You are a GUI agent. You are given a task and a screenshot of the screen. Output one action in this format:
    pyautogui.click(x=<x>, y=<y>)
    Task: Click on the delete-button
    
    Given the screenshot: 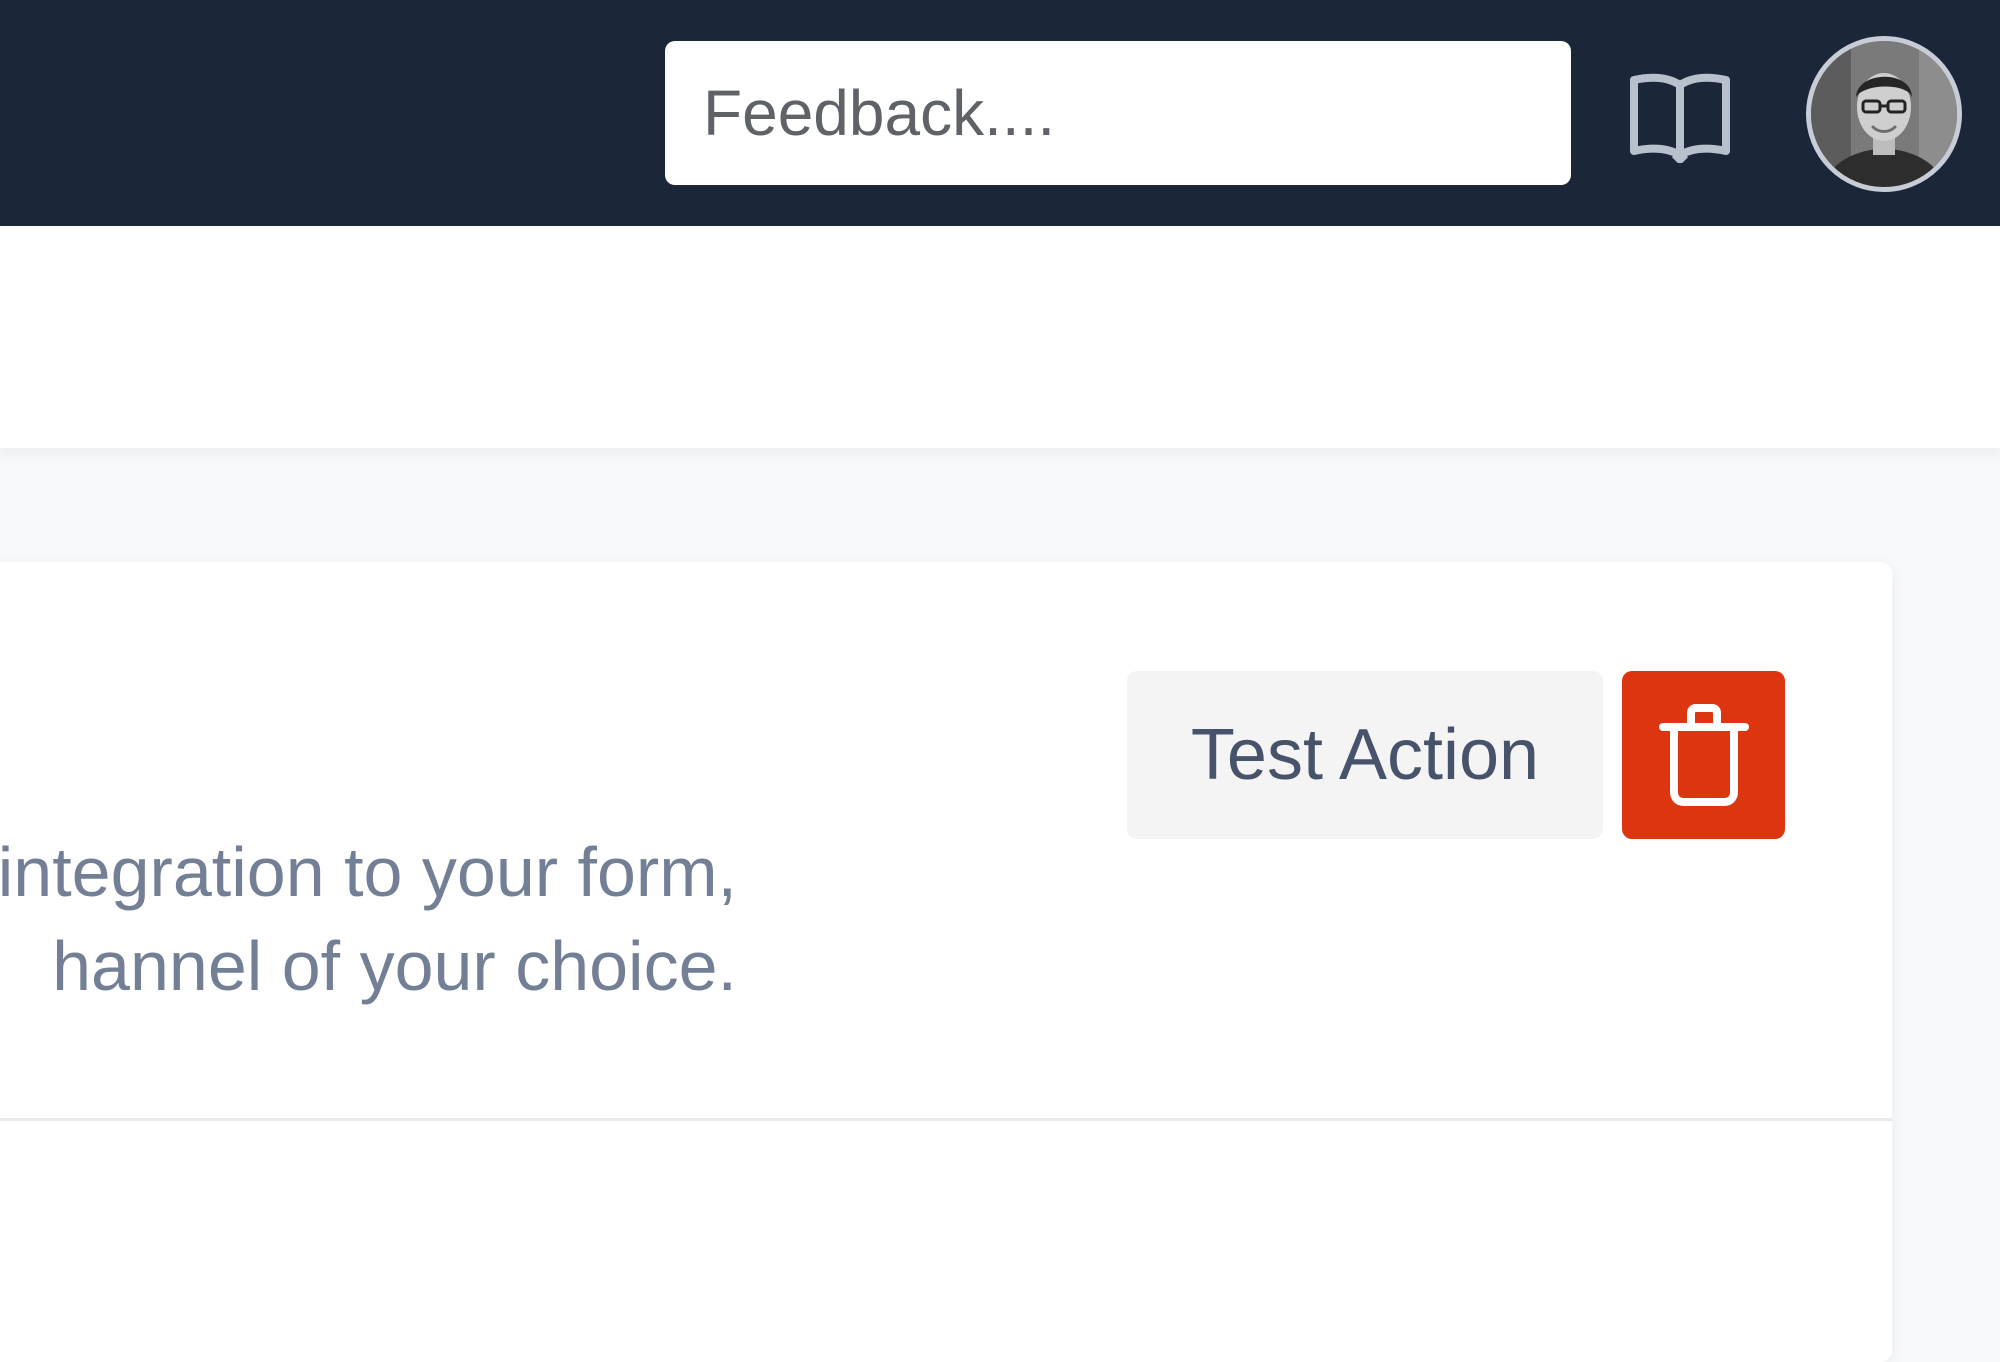 What is the action you would take?
    pyautogui.click(x=1703, y=755)
    